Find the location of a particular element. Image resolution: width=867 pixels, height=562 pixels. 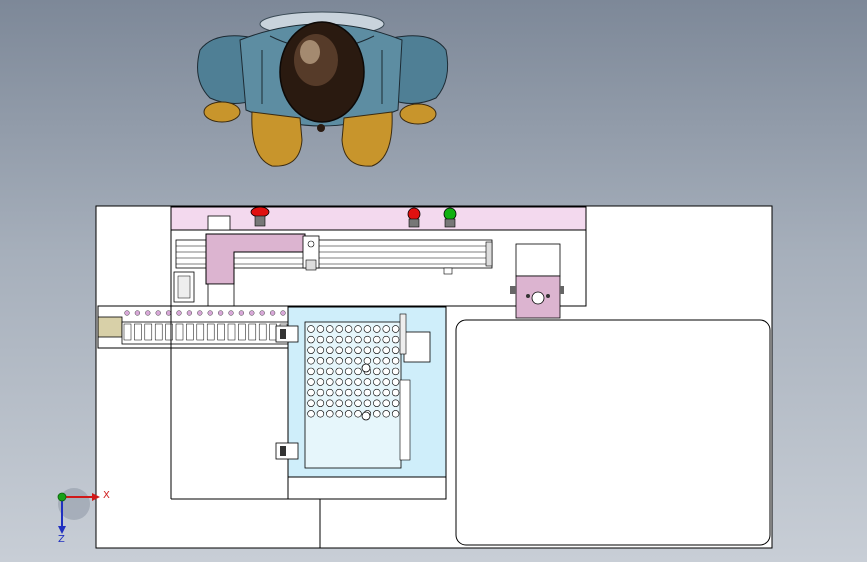

human-figure-icon is located at coordinates (323, 89).